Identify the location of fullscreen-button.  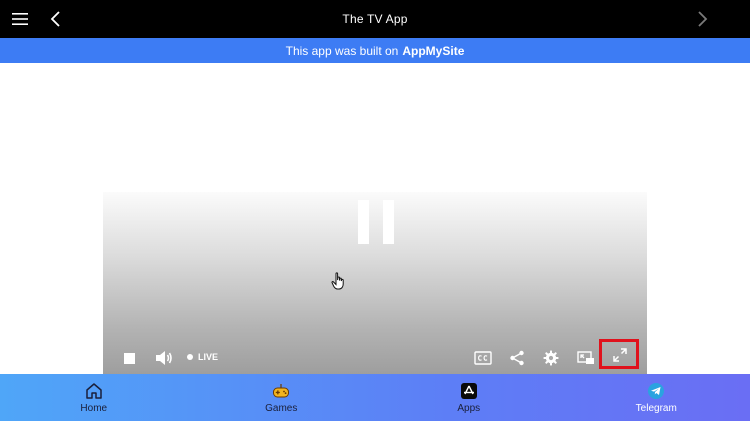
(619, 354).